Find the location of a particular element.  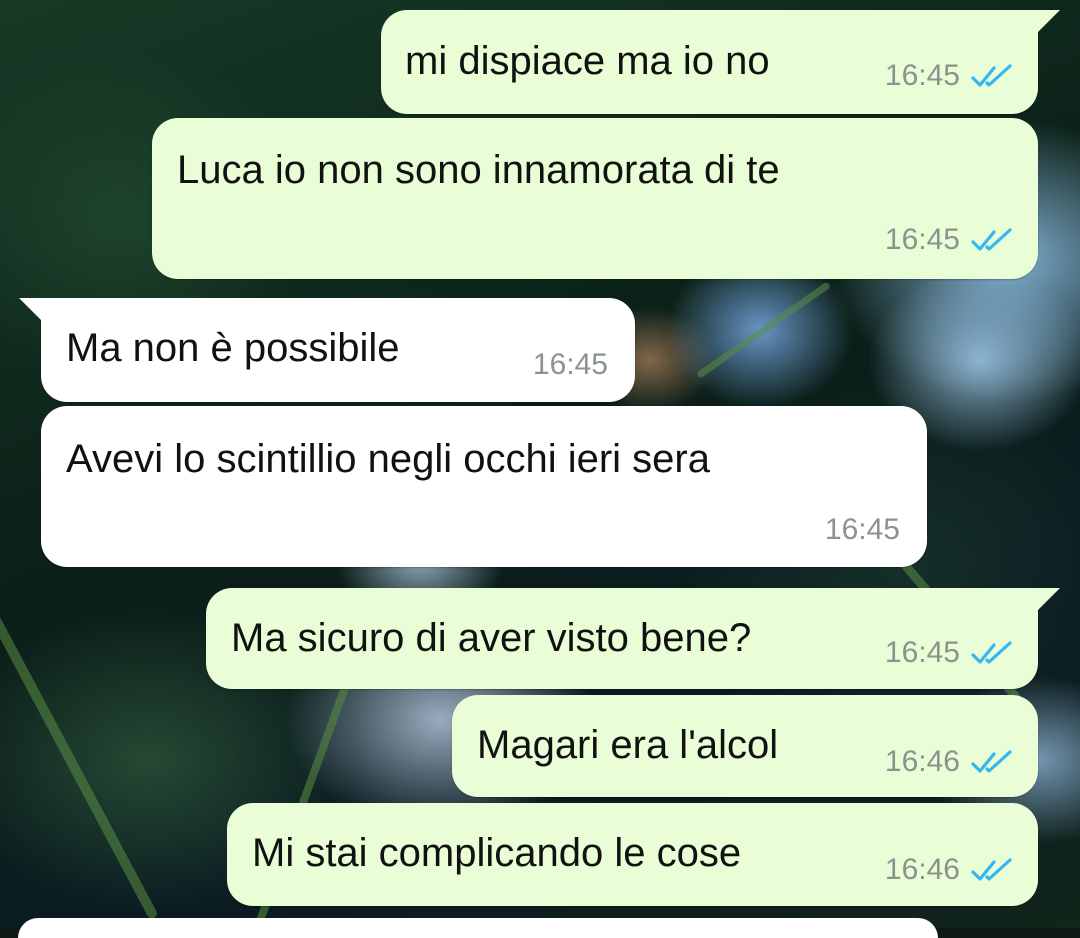

message-bubble-outgoing: Mi stai complicando le cose 16:46 is located at coordinates (632, 854).